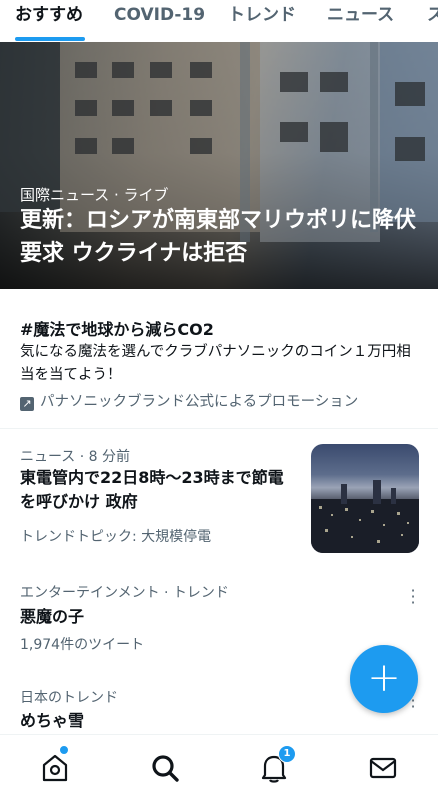 The width and height of the screenshot is (438, 801). What do you see at coordinates (55, 765) in the screenshot?
I see `home-icon` at bounding box center [55, 765].